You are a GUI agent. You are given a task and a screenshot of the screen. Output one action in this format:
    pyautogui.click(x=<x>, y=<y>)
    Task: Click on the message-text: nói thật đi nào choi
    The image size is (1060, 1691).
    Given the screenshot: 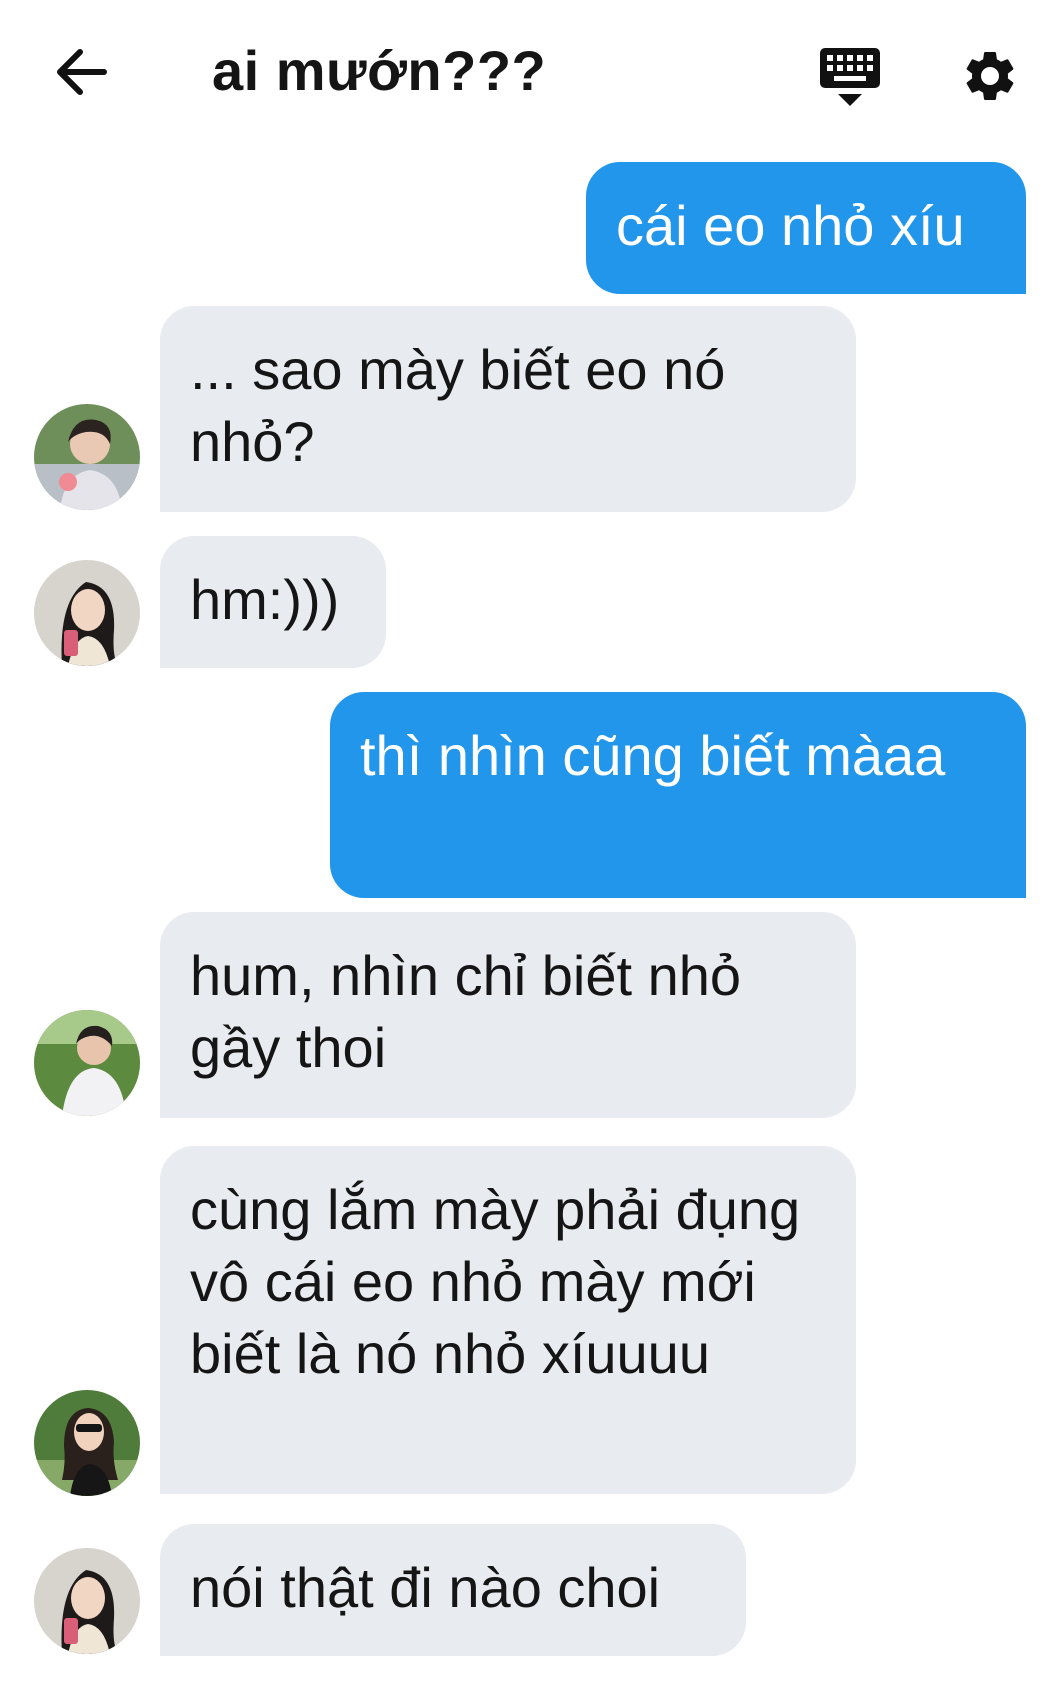 What is the action you would take?
    pyautogui.click(x=425, y=1587)
    